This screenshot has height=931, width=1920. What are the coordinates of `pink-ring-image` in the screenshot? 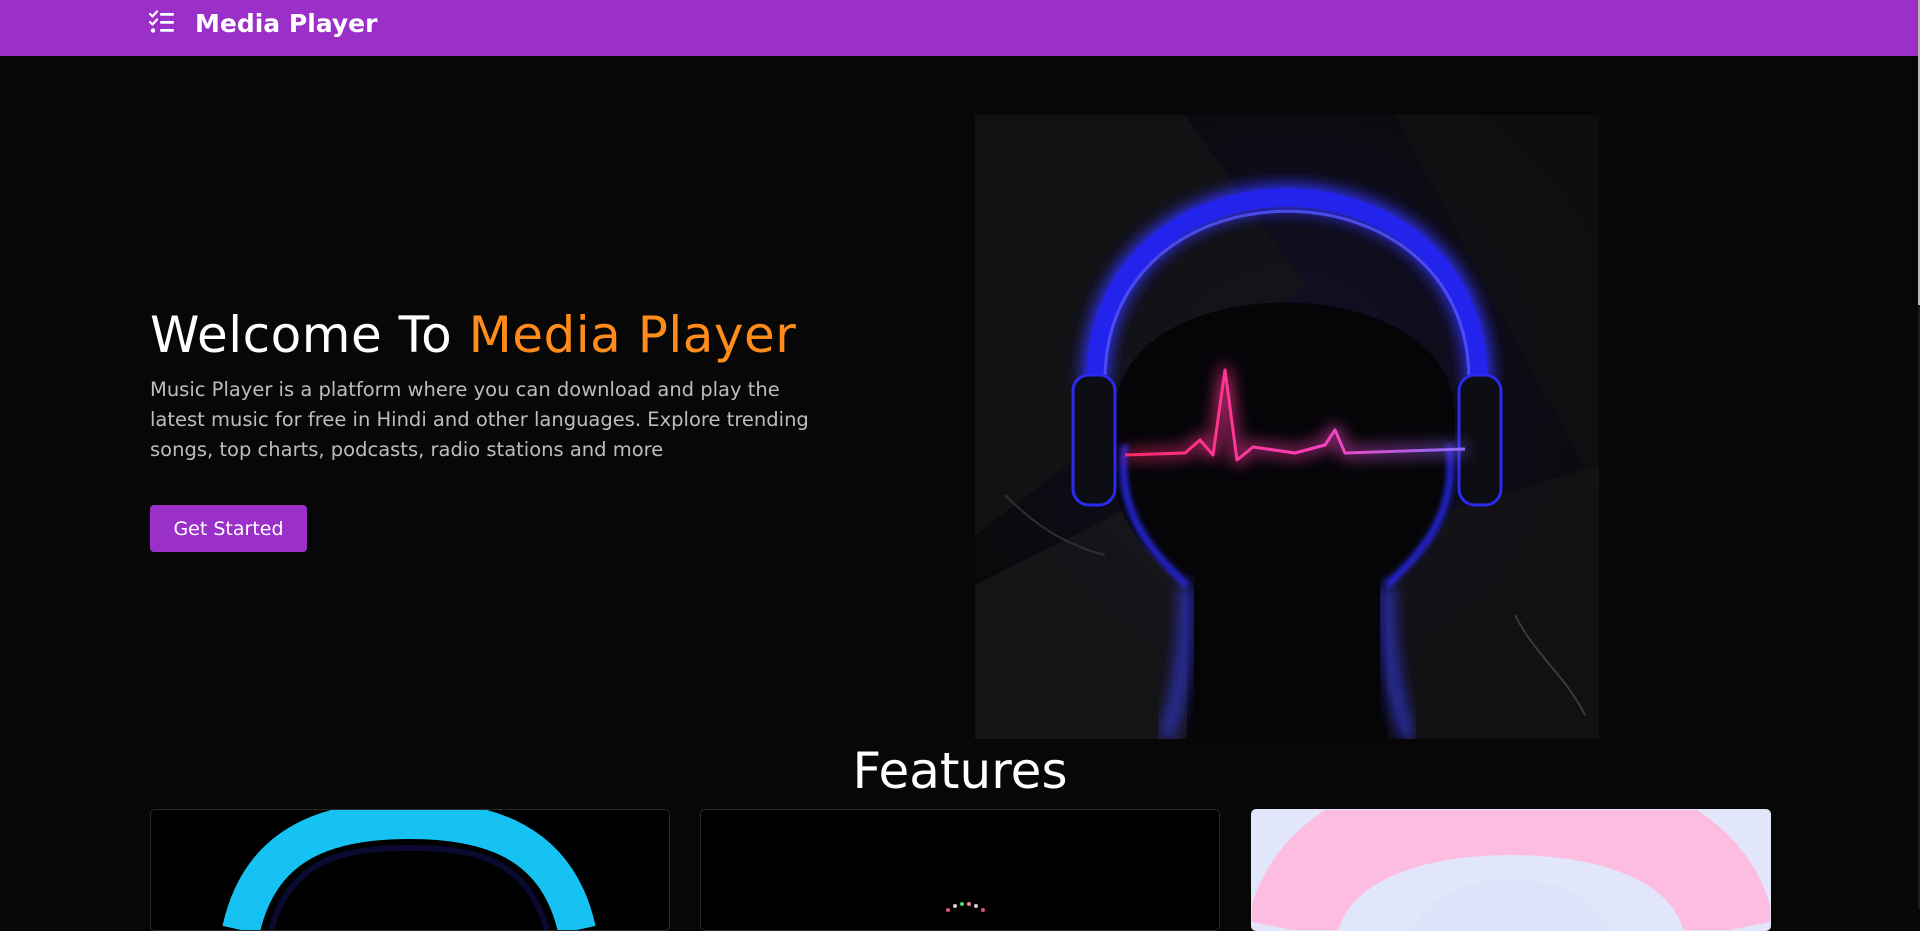 It's located at (1511, 870).